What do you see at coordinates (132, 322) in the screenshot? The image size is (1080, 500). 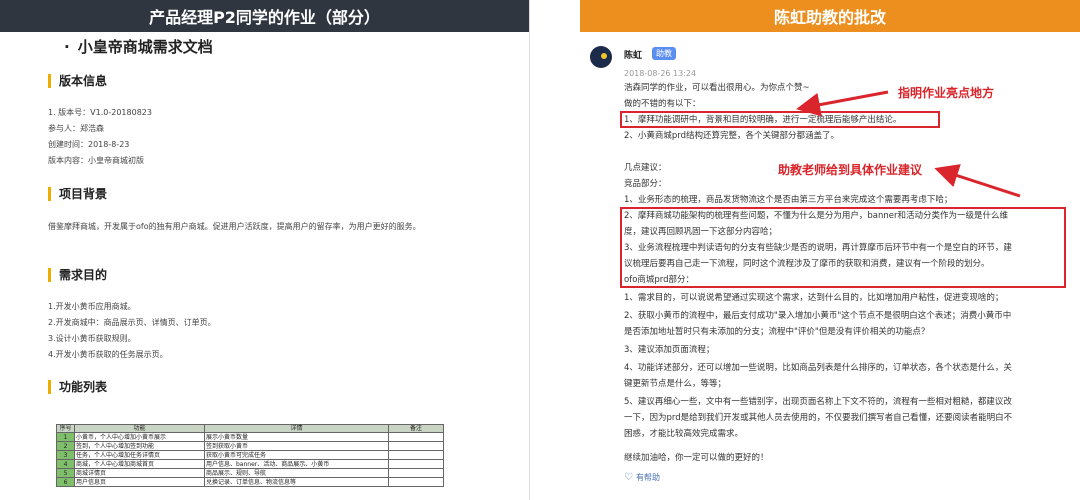 I see `purpose-line: 2.开发商城中：商品展示页、详情页、订单页。` at bounding box center [132, 322].